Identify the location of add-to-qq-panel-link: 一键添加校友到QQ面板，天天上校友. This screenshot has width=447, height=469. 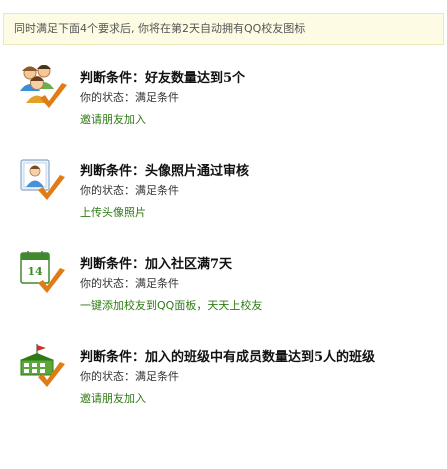
(171, 305).